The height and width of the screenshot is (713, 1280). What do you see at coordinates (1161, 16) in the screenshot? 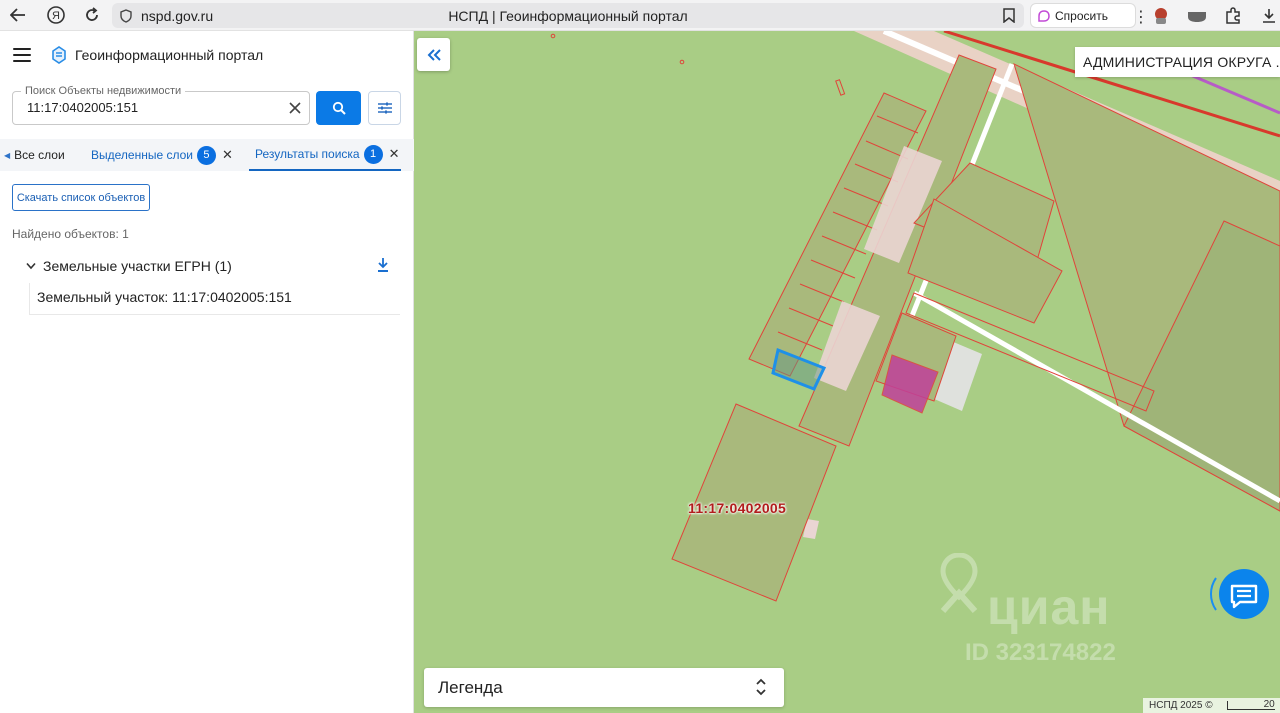
I see `extension-avatar-icon` at bounding box center [1161, 16].